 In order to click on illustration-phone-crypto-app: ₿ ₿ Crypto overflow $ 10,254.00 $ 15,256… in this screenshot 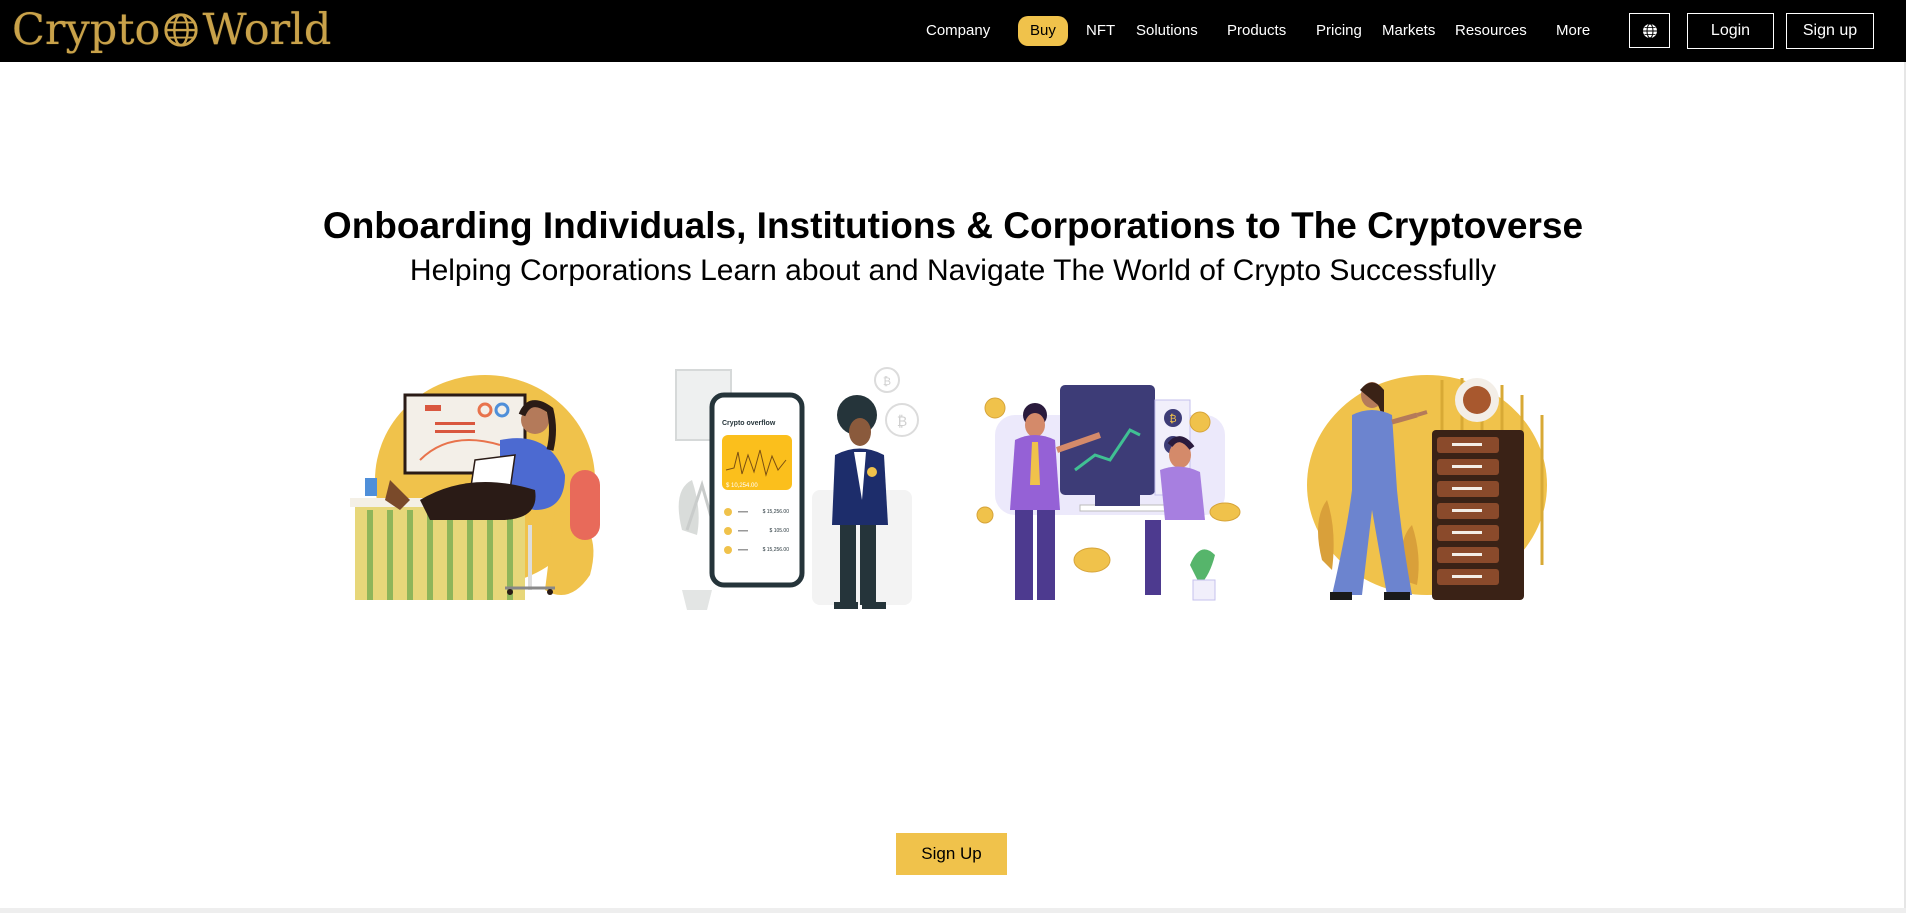, I will do `click(797, 488)`.